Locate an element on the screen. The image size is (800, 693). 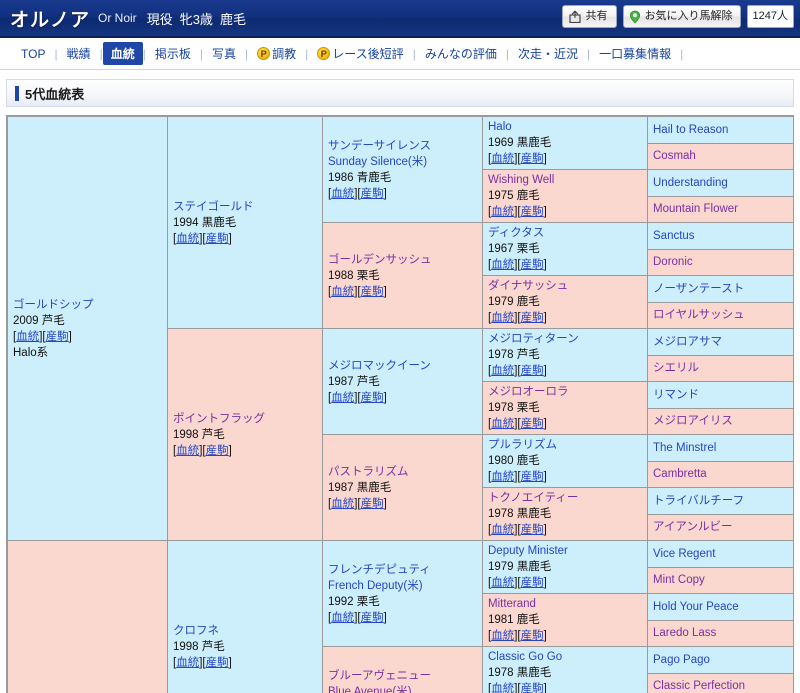
nav-item-9: 一口募集情報 is located at coordinates (635, 53).